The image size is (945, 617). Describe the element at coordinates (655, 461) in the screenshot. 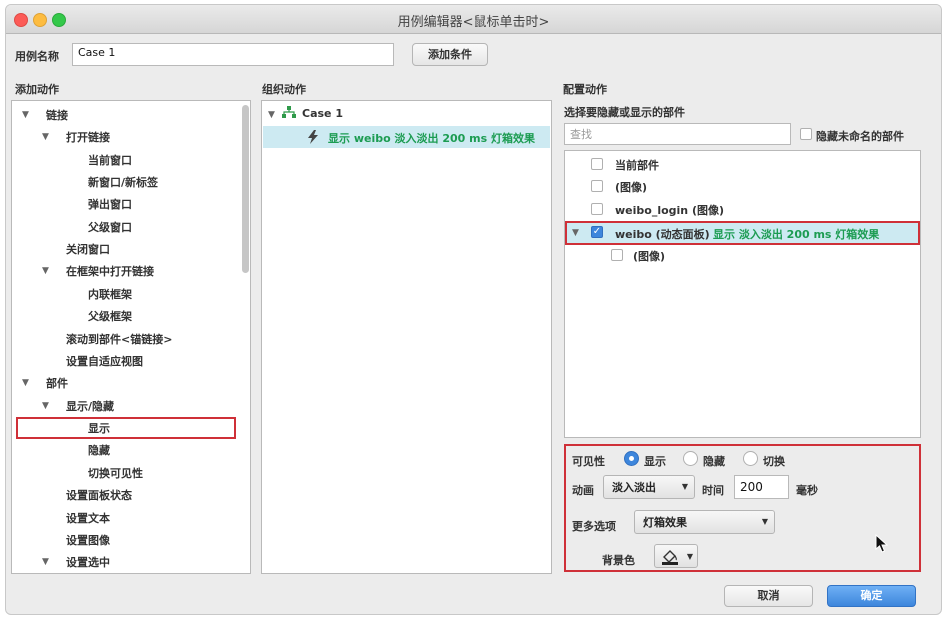

I see `radio-show-label: 显示` at that location.